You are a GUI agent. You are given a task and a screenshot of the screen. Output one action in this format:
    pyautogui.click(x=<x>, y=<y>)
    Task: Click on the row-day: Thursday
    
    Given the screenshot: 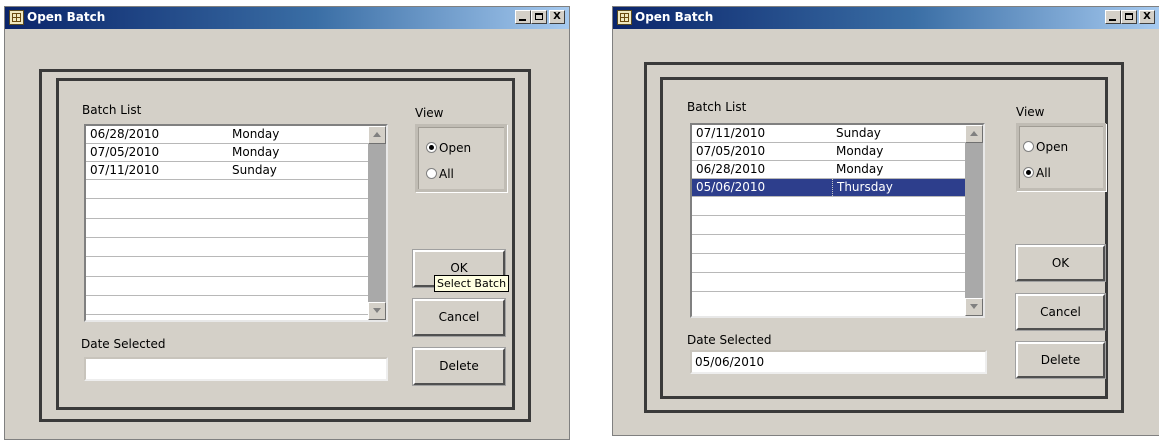 What is the action you would take?
    pyautogui.click(x=862, y=187)
    